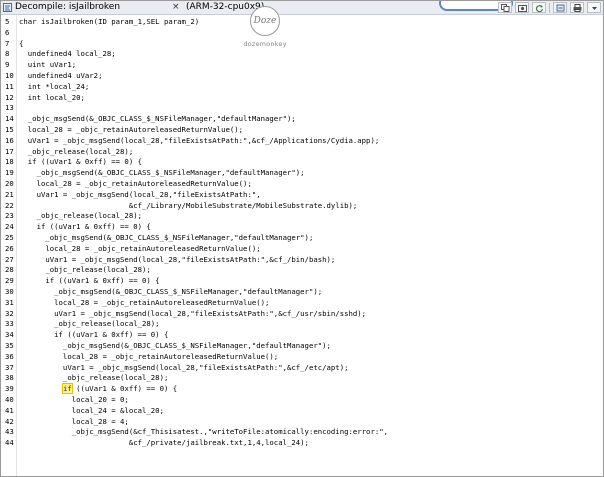  I want to click on code-line: 7{, so click(302, 44).